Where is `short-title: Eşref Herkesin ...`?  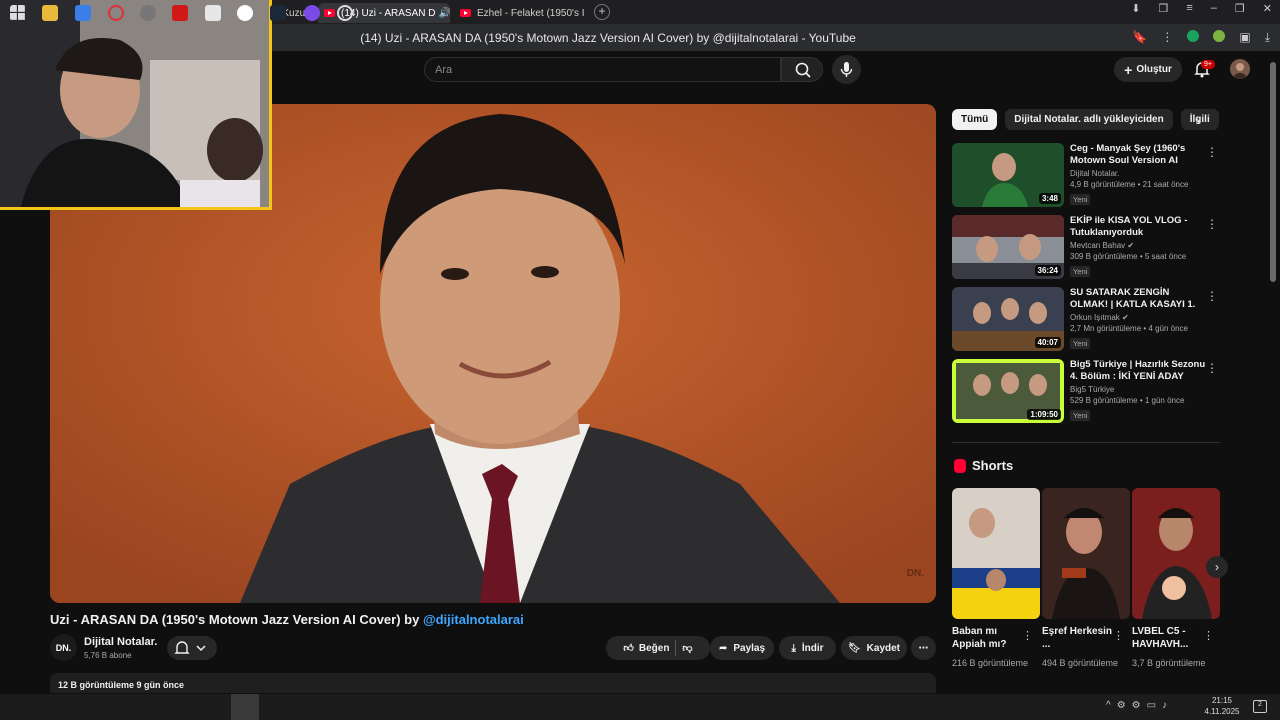
short-title: Eşref Herkesin ... is located at coordinates (1082, 638).